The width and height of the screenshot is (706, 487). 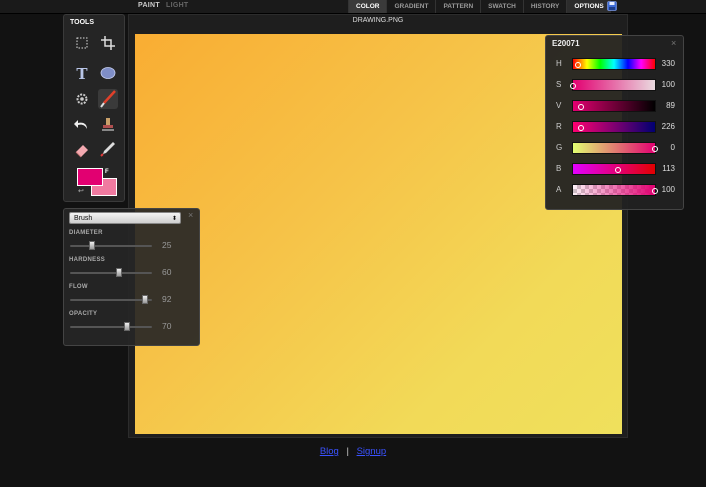 What do you see at coordinates (174, 219) in the screenshot?
I see `select-arrows-icon: ⬍` at bounding box center [174, 219].